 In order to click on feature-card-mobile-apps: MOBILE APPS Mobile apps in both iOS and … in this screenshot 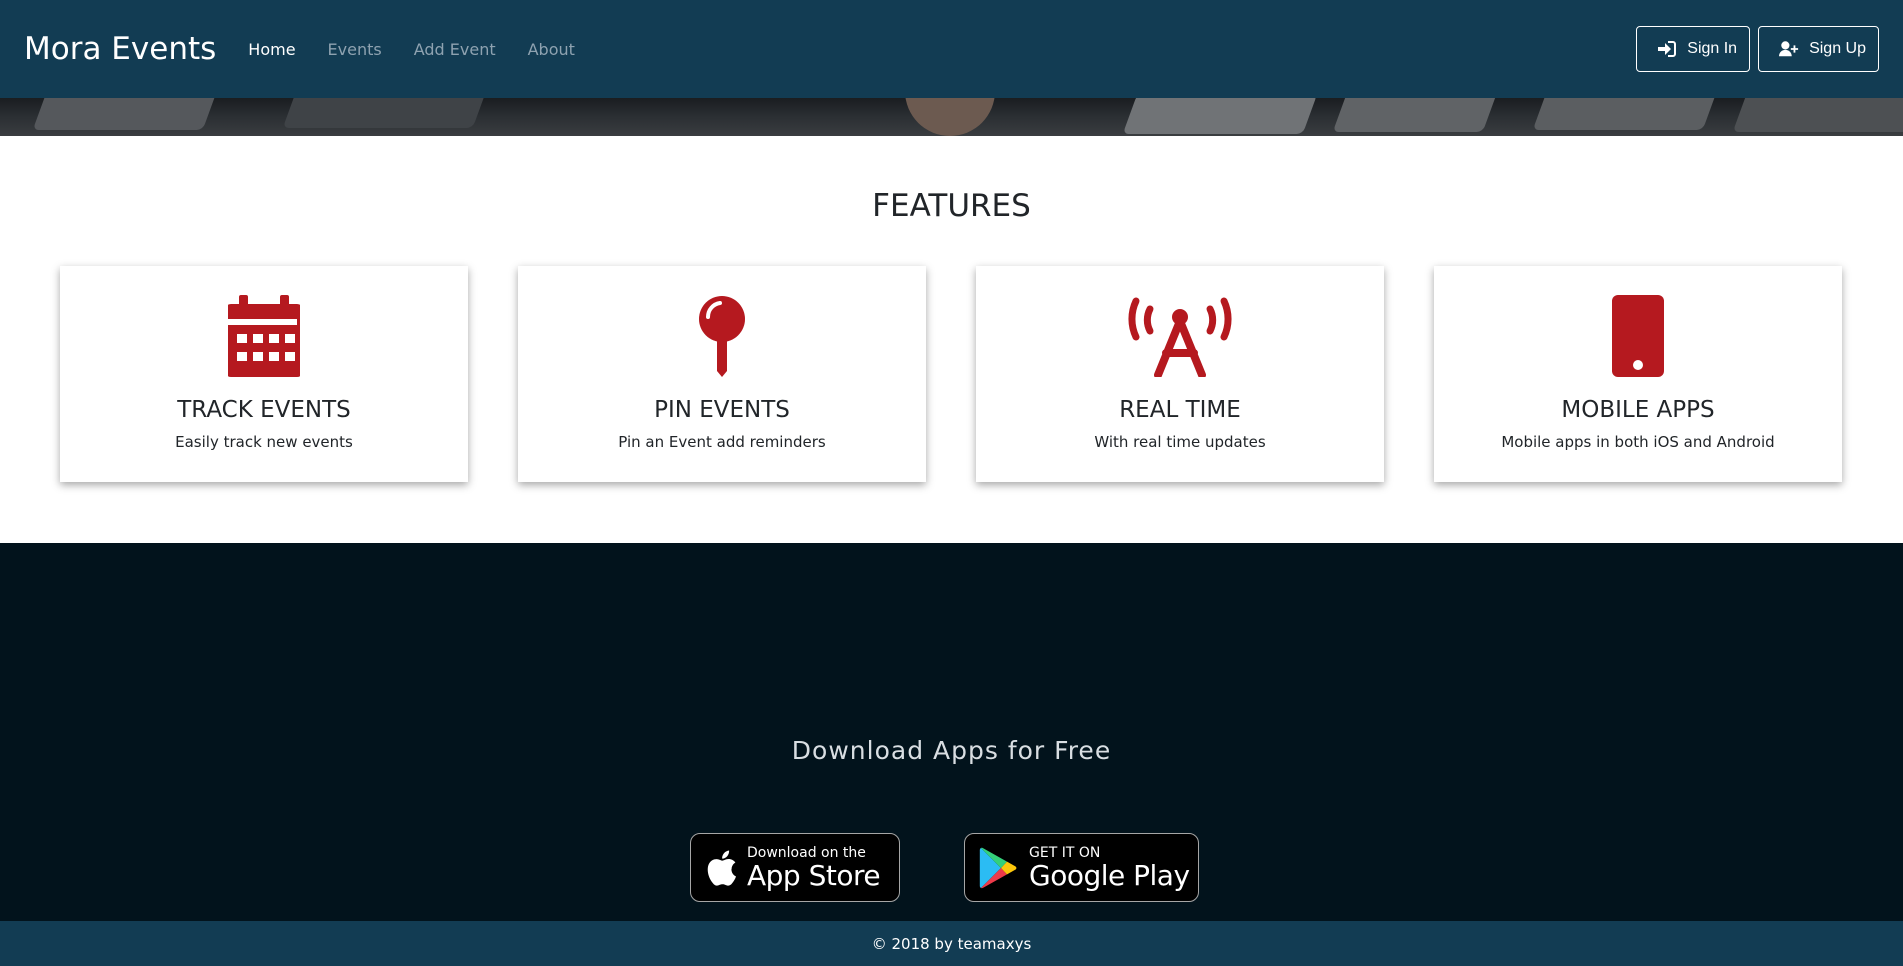, I will do `click(1638, 374)`.